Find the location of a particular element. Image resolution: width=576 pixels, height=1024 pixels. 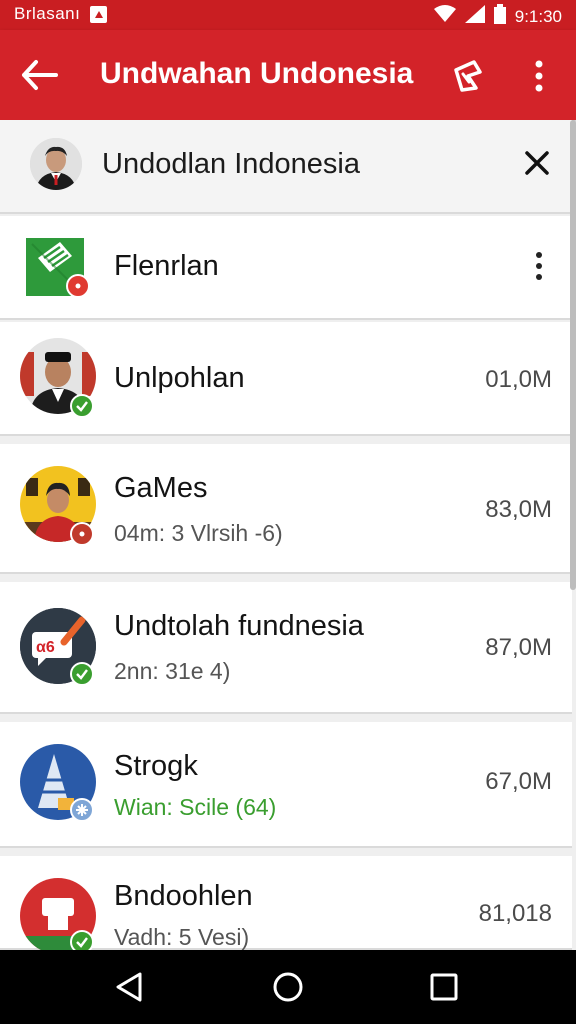

close-icon is located at coordinates (537, 163).